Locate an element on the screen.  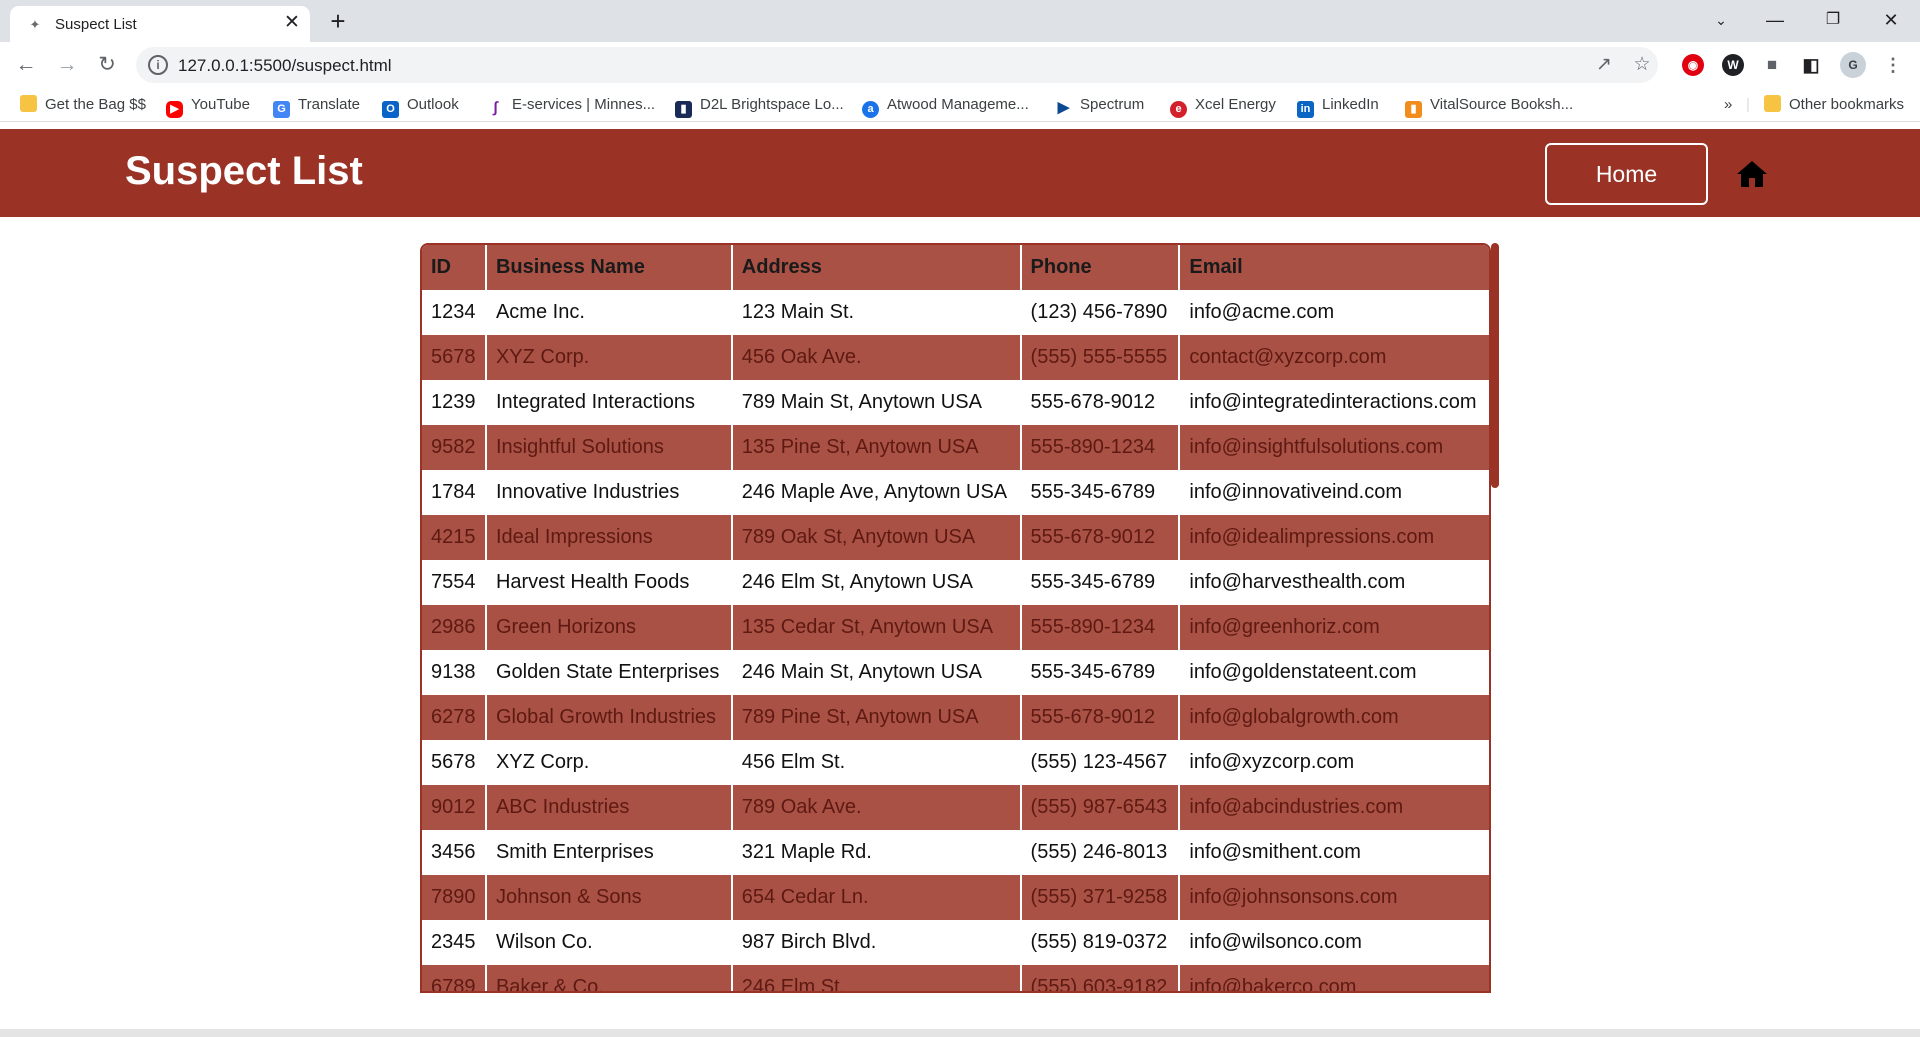
cell-phone: 555-345-6789 is located at coordinates (1100, 582).